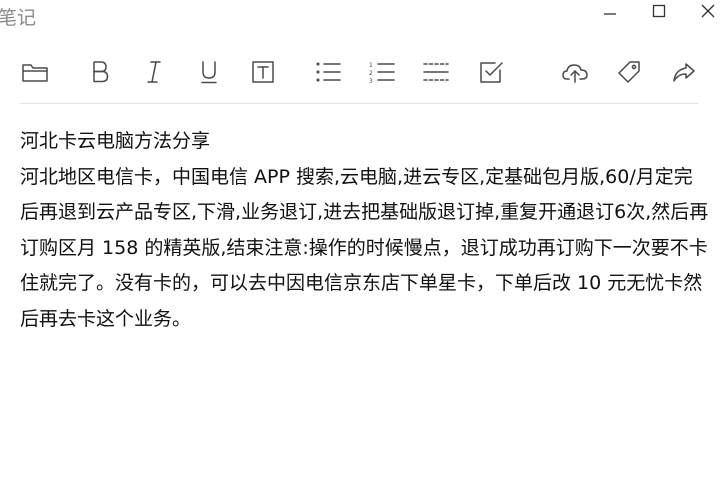  Describe the element at coordinates (371, 73) in the screenshot. I see `svg-text: 2` at that location.